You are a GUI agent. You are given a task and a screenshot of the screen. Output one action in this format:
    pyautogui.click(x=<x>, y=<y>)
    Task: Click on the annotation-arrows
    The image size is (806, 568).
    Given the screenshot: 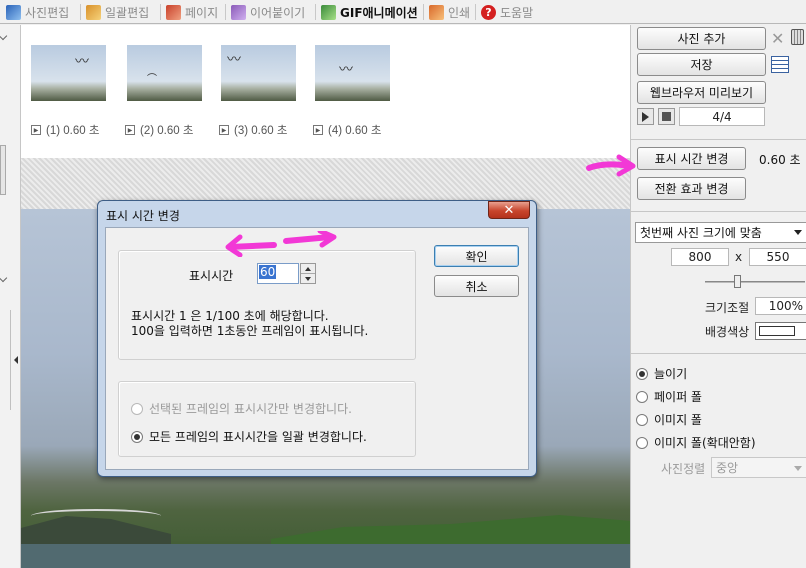 What is the action you would take?
    pyautogui.click(x=281, y=244)
    